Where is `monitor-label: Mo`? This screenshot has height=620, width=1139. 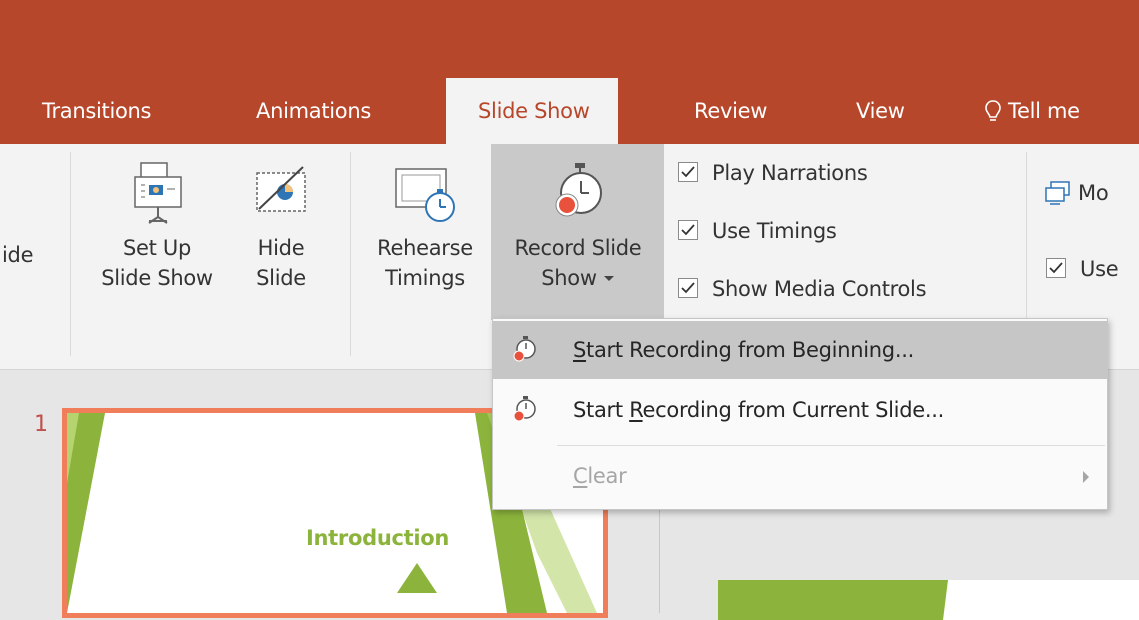
monitor-label: Mo is located at coordinates (1093, 193).